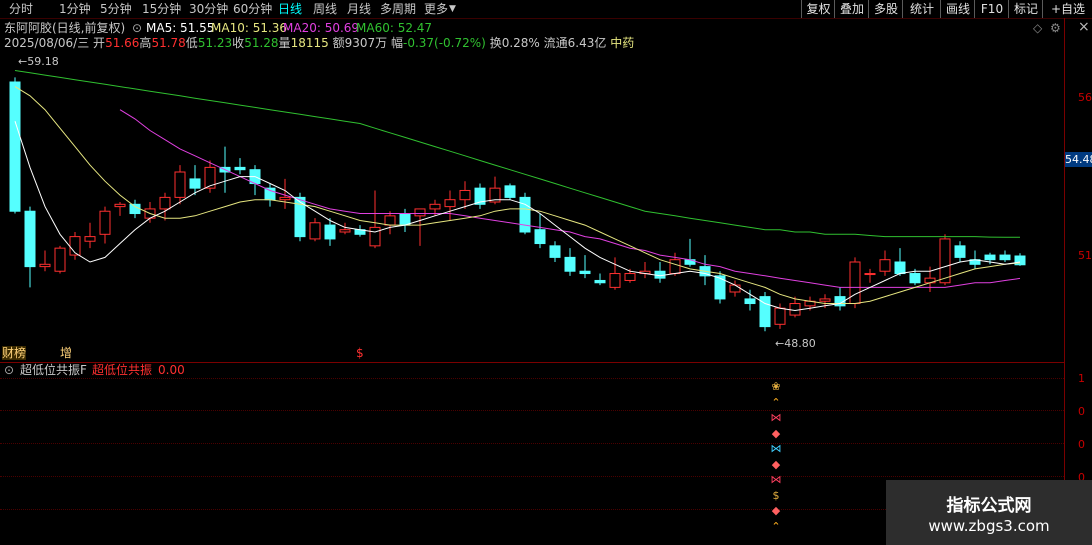  Describe the element at coordinates (1067, 9) in the screenshot. I see `add-favorite-button: +自选` at that location.